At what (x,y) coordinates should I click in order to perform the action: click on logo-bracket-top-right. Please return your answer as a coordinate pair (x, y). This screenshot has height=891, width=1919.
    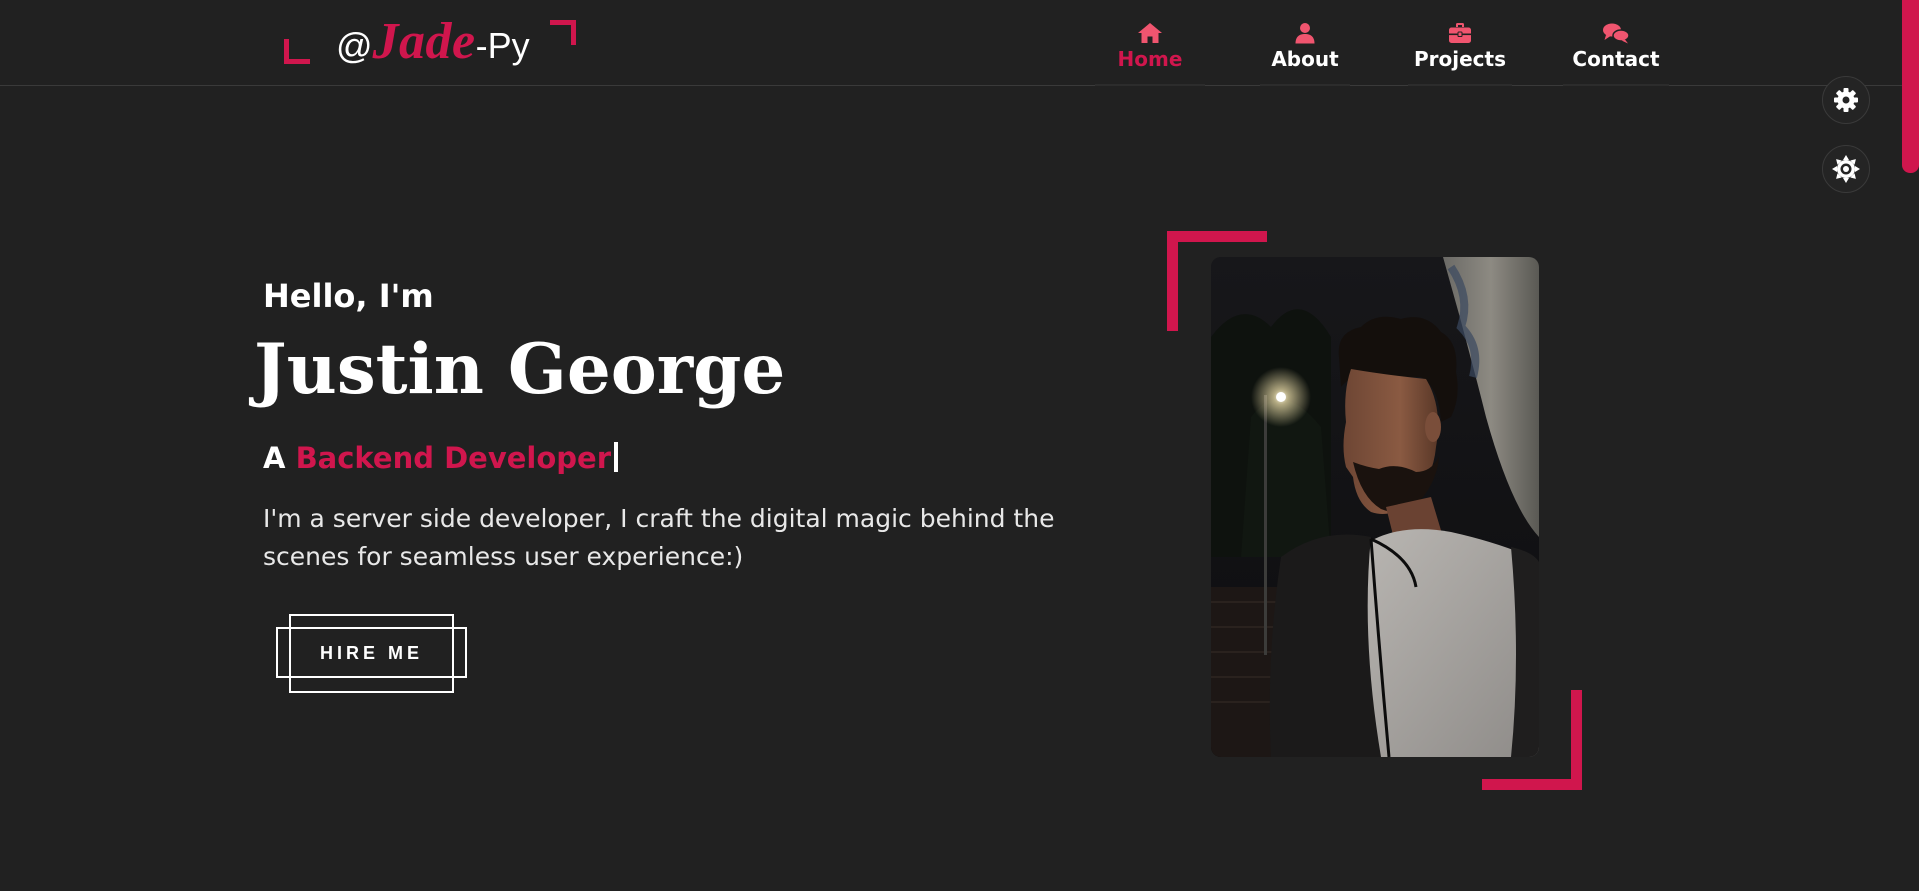
    Looking at the image, I should click on (563, 32).